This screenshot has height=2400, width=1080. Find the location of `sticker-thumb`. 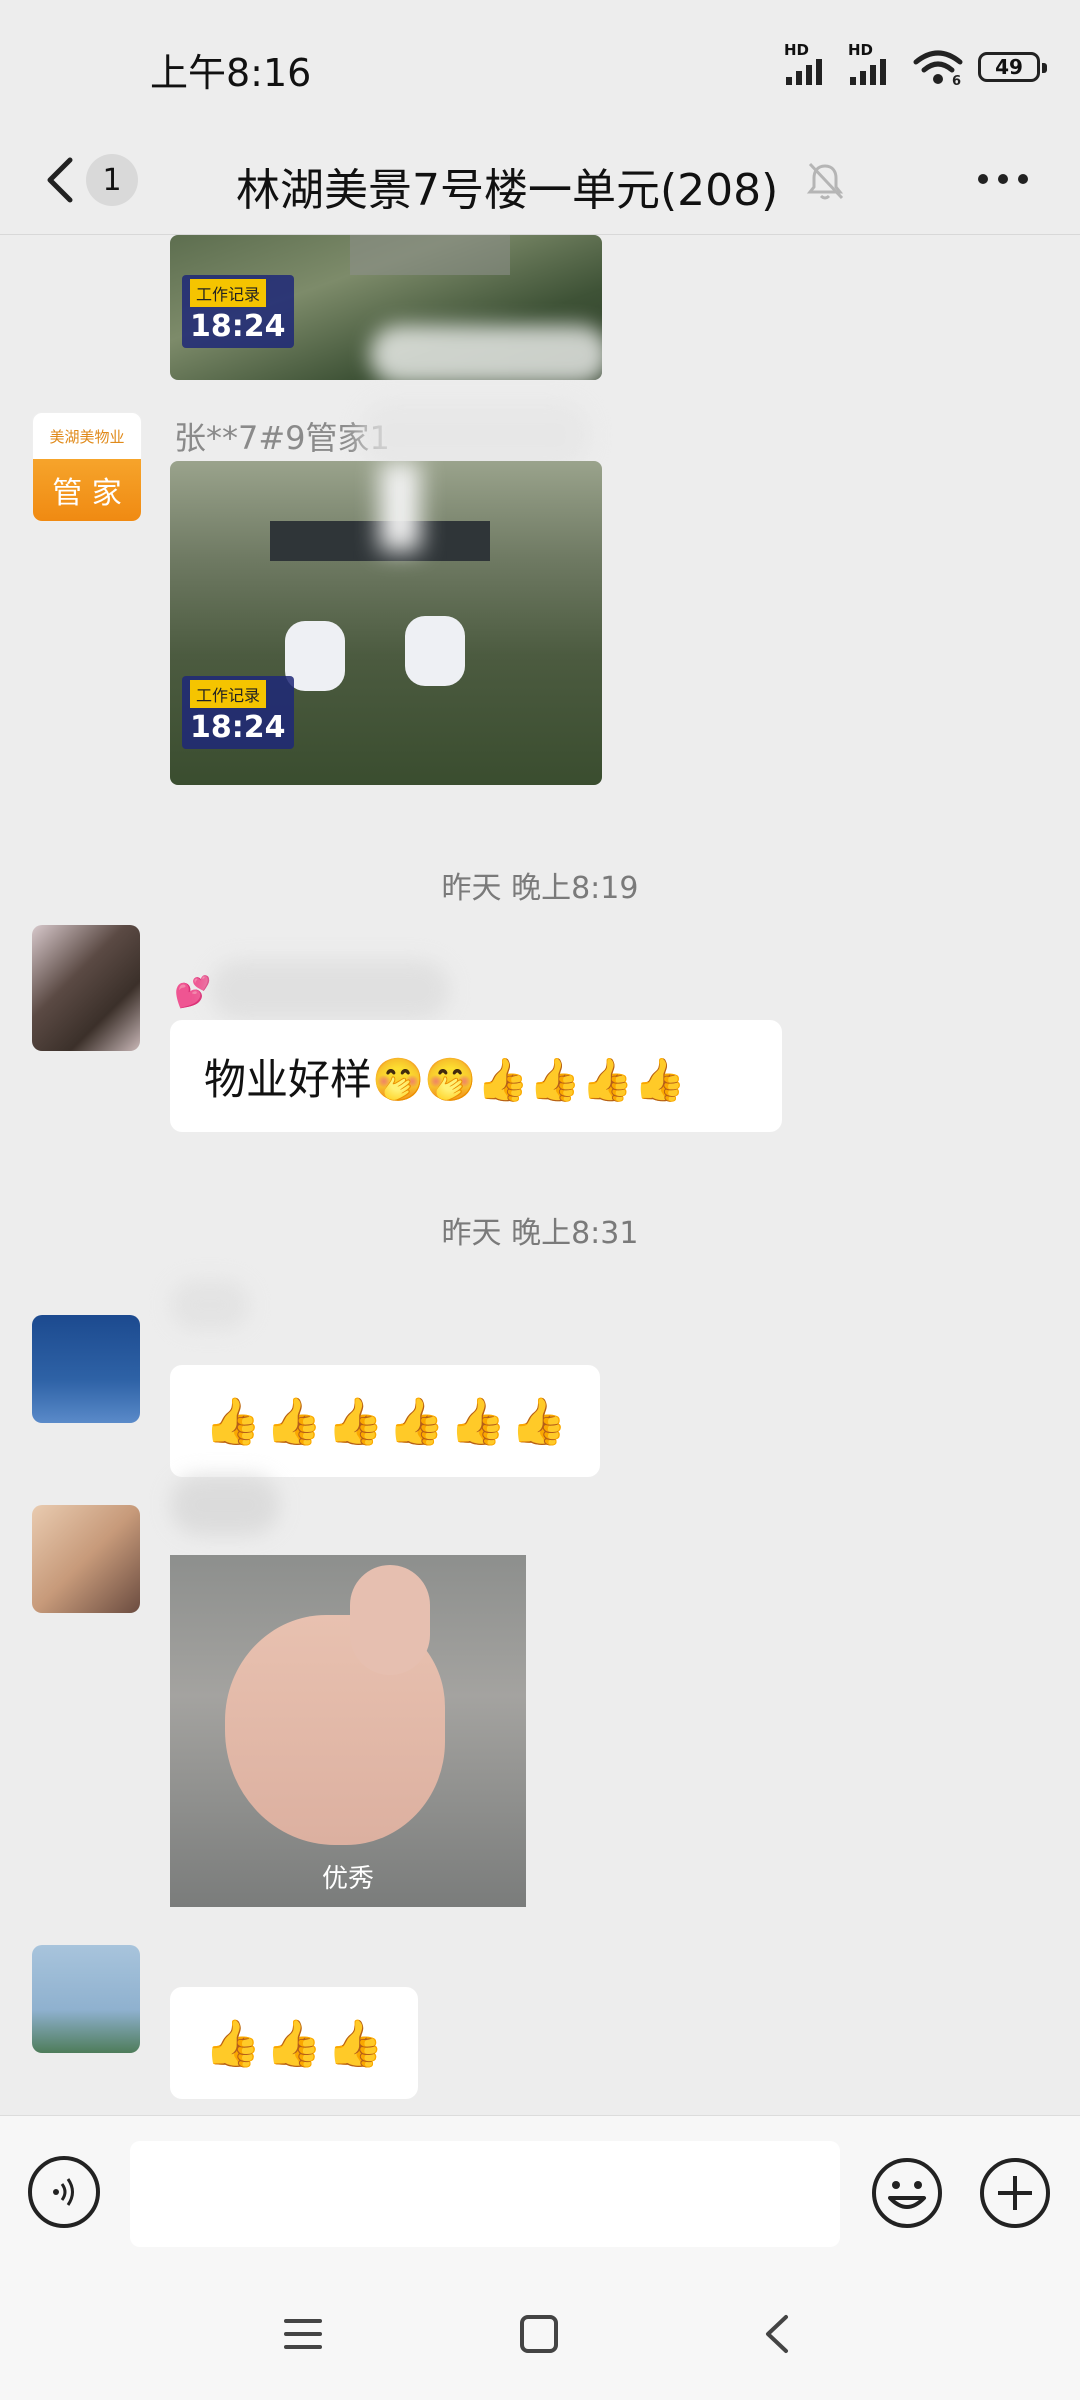

sticker-thumb is located at coordinates (390, 1620).